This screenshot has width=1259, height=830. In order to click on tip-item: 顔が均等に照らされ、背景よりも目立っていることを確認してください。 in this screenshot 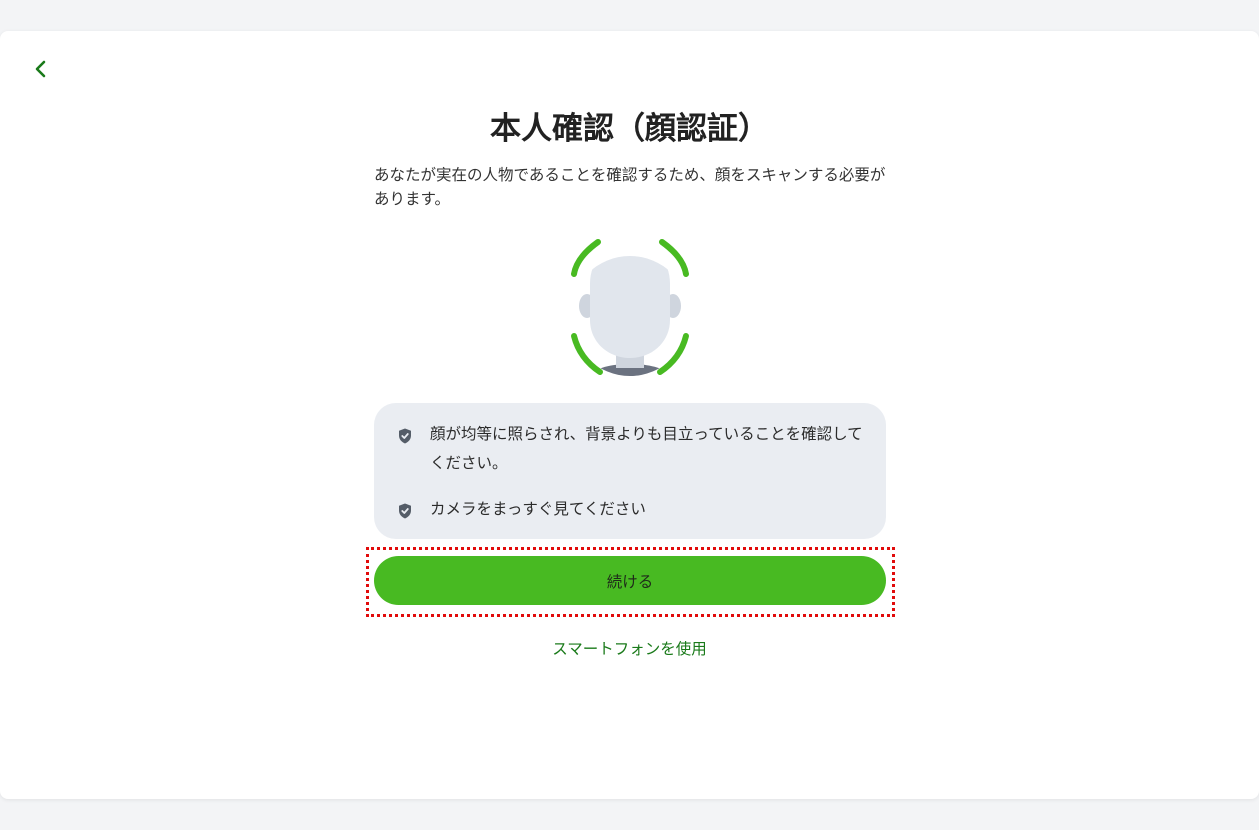, I will do `click(633, 450)`.